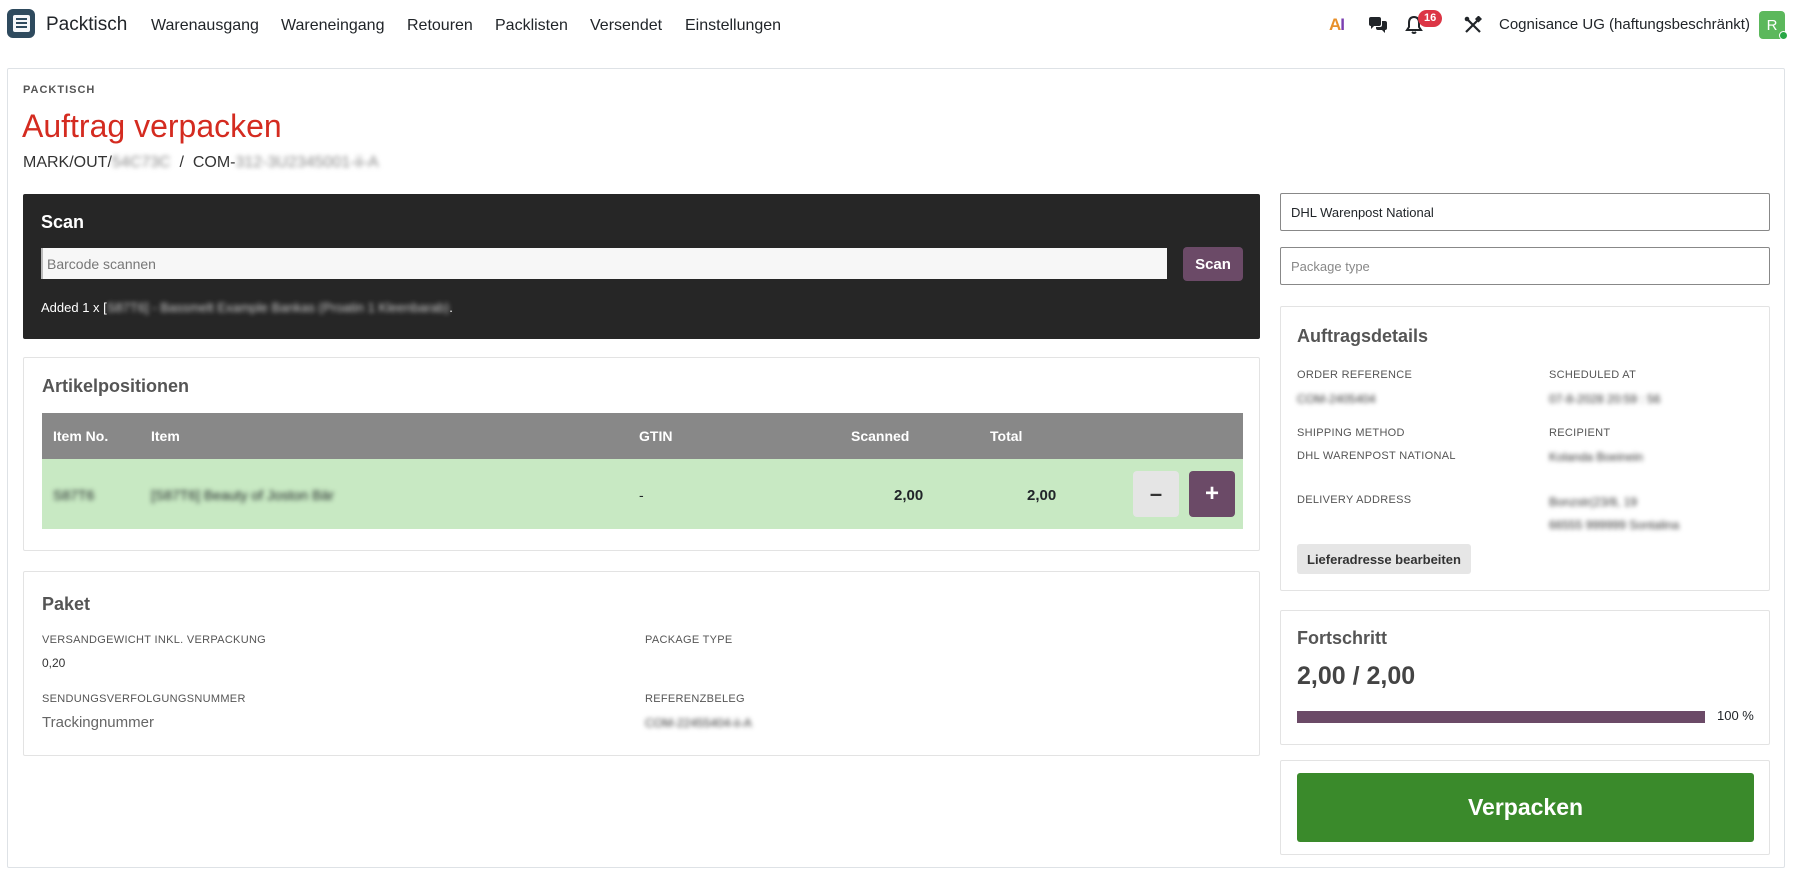 This screenshot has width=1795, height=876. I want to click on positions-table-header: Item No. Item GTIN Scanned Total, so click(642, 436).